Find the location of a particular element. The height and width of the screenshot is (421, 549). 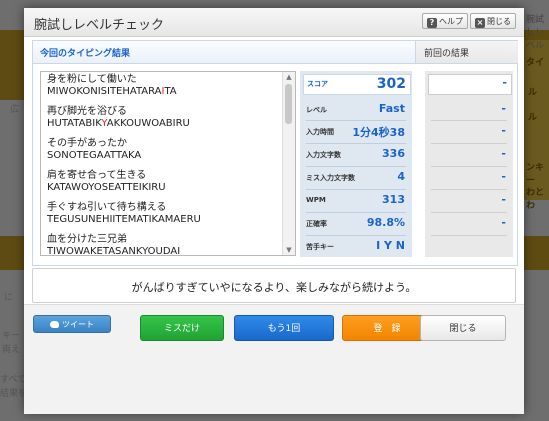

prev-time: - is located at coordinates (503, 130).